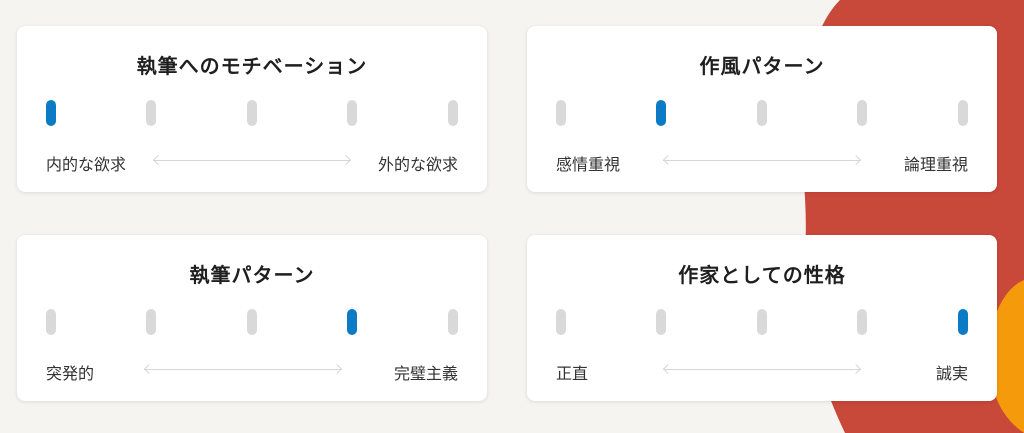 The image size is (1024, 433). I want to click on scale-left-label: 内的な欲求, so click(86, 164).